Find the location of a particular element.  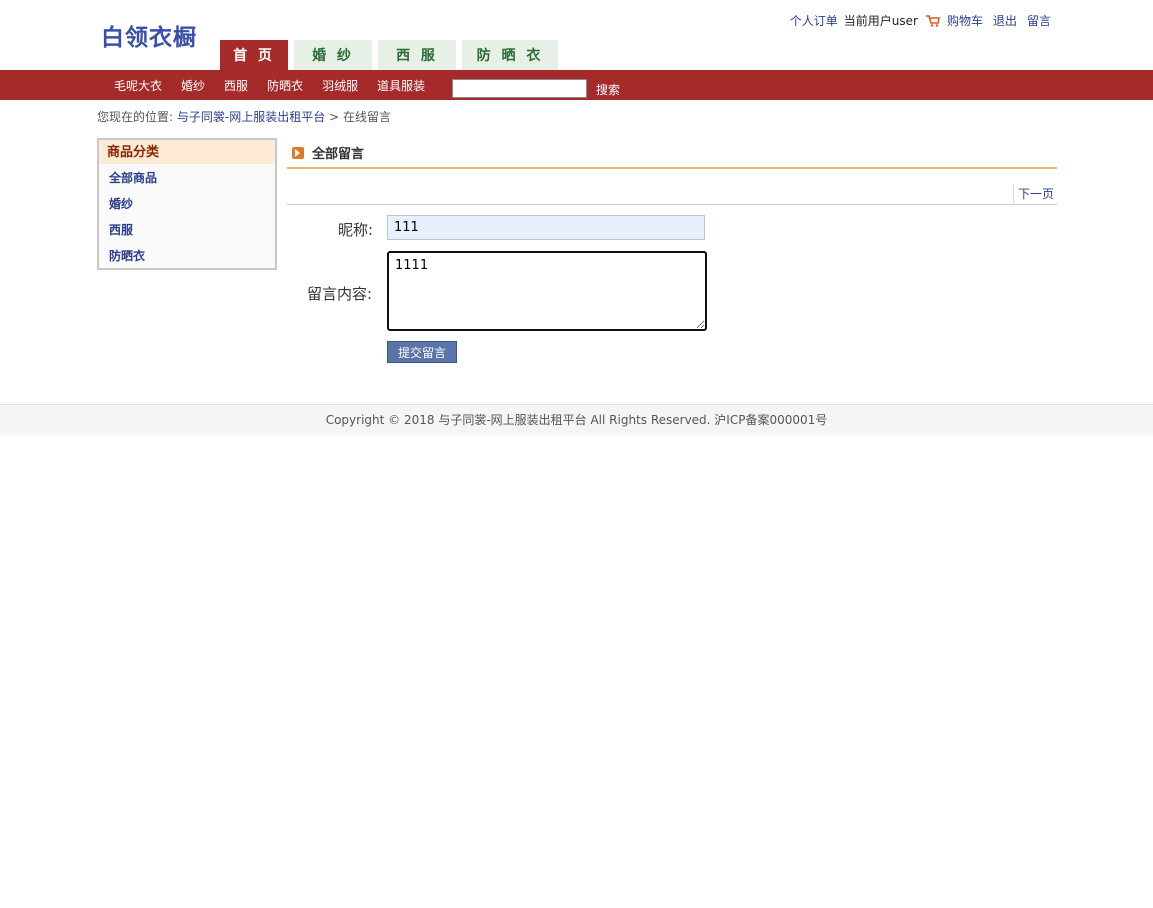

content-label: 留言内容: is located at coordinates (340, 294).